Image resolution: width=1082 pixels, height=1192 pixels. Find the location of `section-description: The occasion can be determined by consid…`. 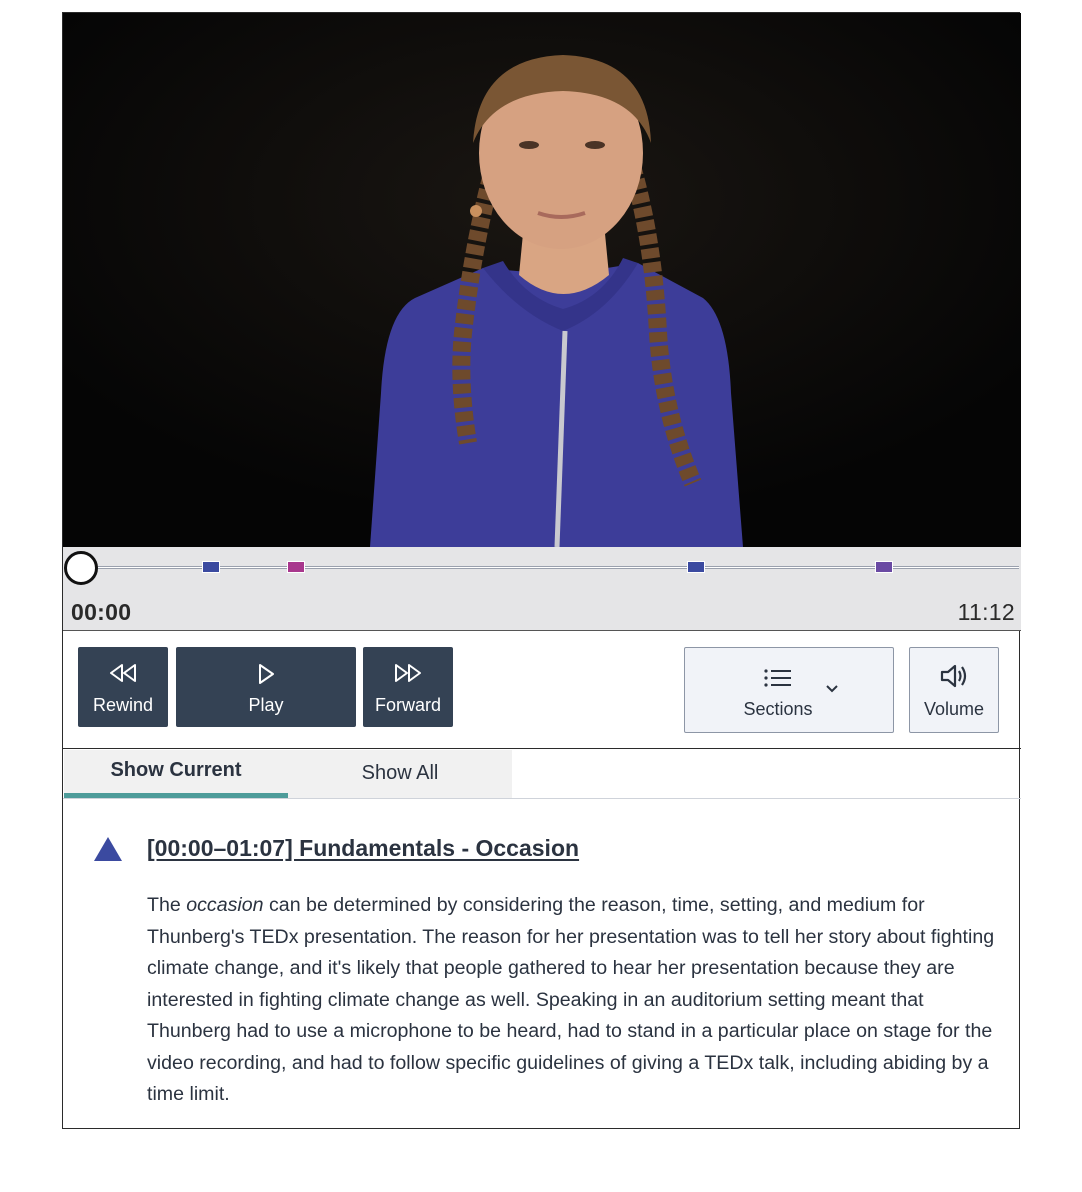

section-description: The occasion can be determined by consid… is located at coordinates (572, 1000).